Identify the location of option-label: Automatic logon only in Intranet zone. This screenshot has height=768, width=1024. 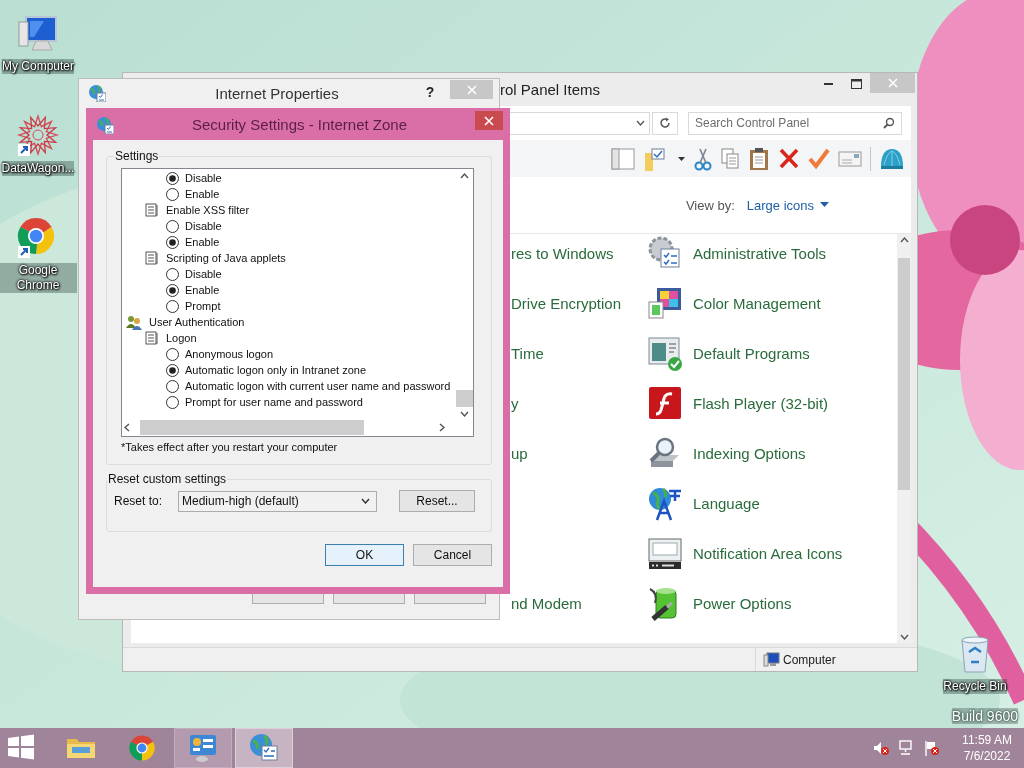
(275, 370).